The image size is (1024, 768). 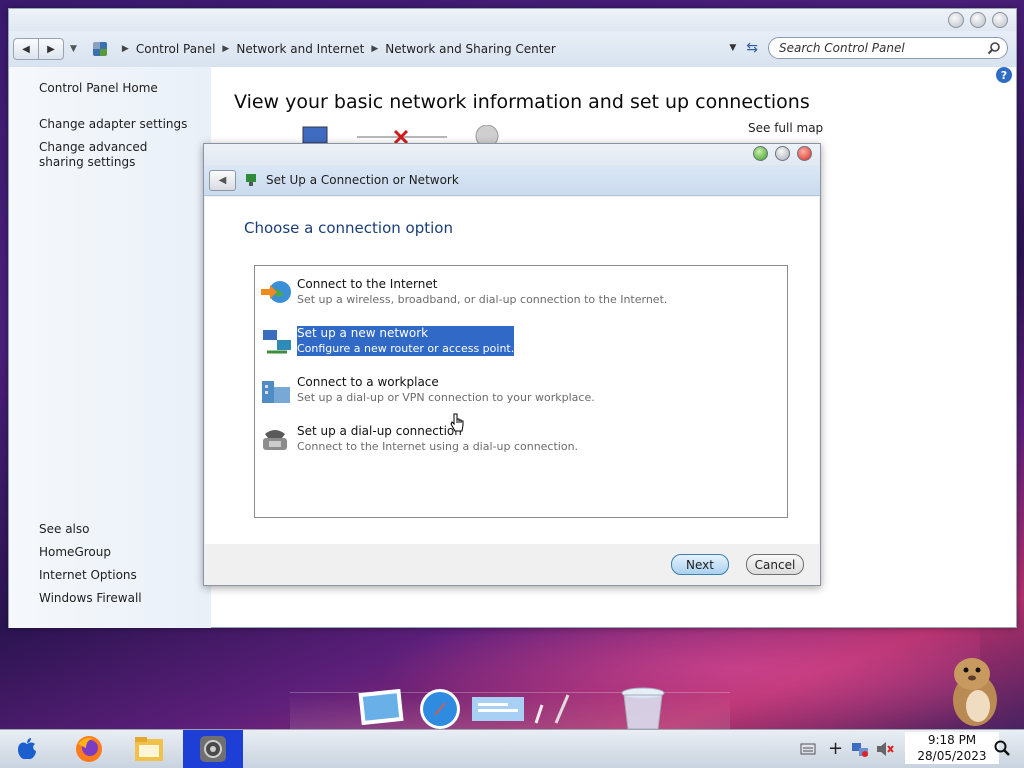 What do you see at coordinates (89, 749) in the screenshot?
I see `firefox-icon` at bounding box center [89, 749].